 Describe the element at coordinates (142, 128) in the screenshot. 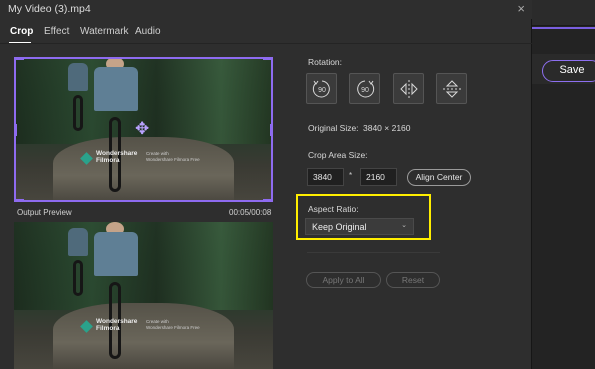

I see `move-crosshair-icon: ✥` at that location.